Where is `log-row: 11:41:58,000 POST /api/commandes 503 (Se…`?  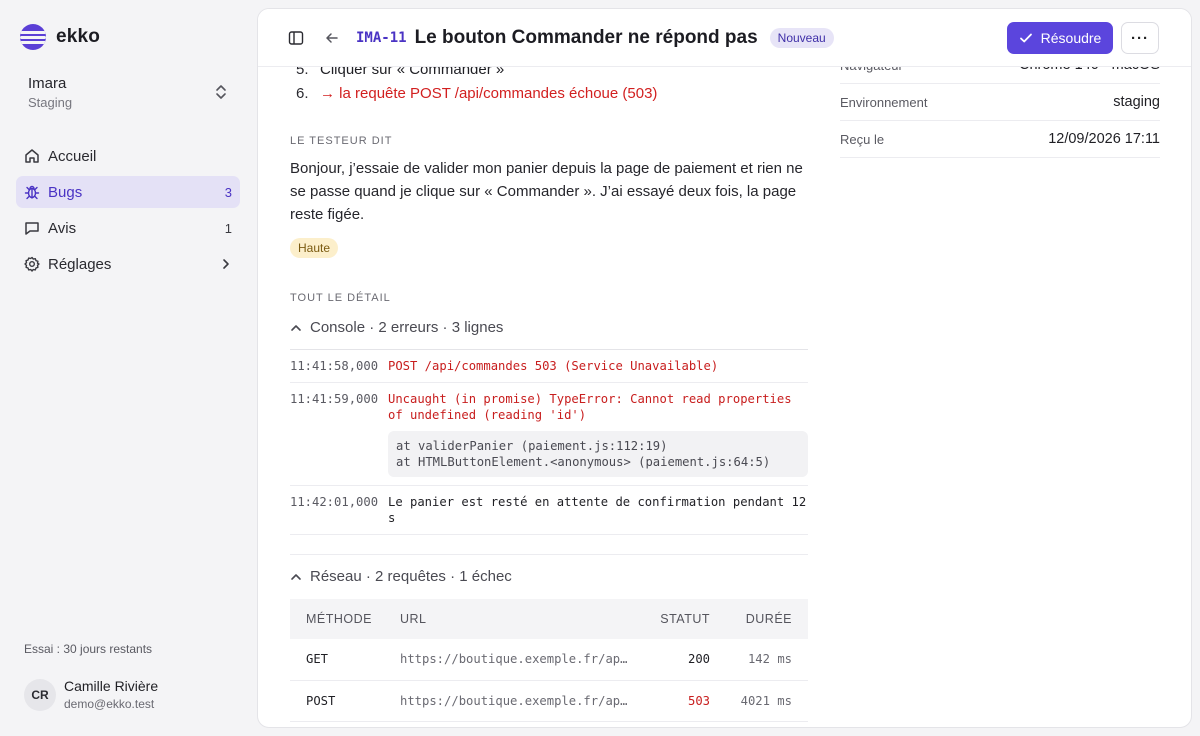
log-row: 11:41:58,000 POST /api/commandes 503 (Se… is located at coordinates (549, 366).